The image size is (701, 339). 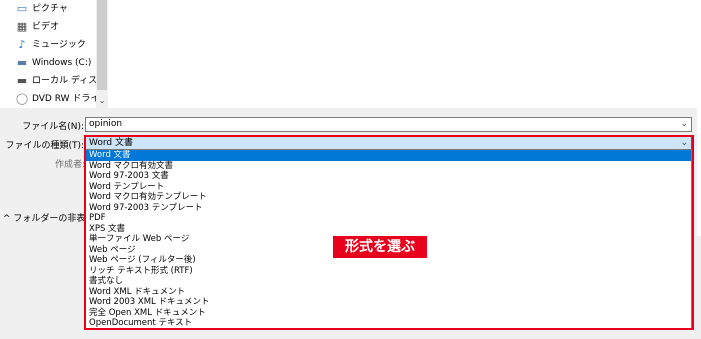 What do you see at coordinates (70, 165) in the screenshot?
I see `author-label: 作成者:` at bounding box center [70, 165].